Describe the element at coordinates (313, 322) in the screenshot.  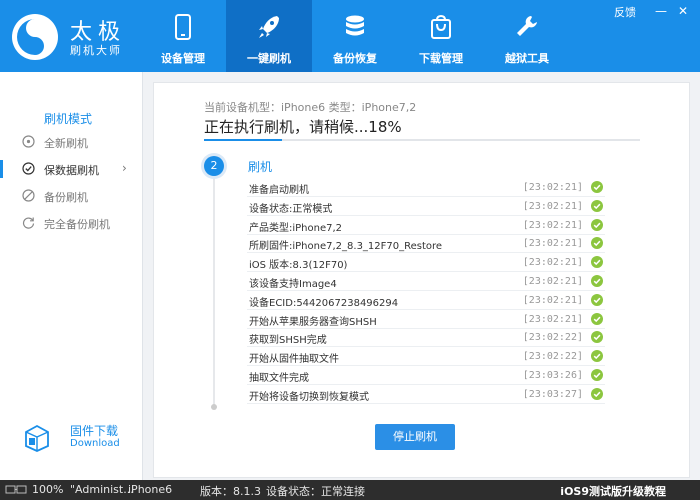
I see `log-message: 开始从苹果服务器查询SHSH` at that location.